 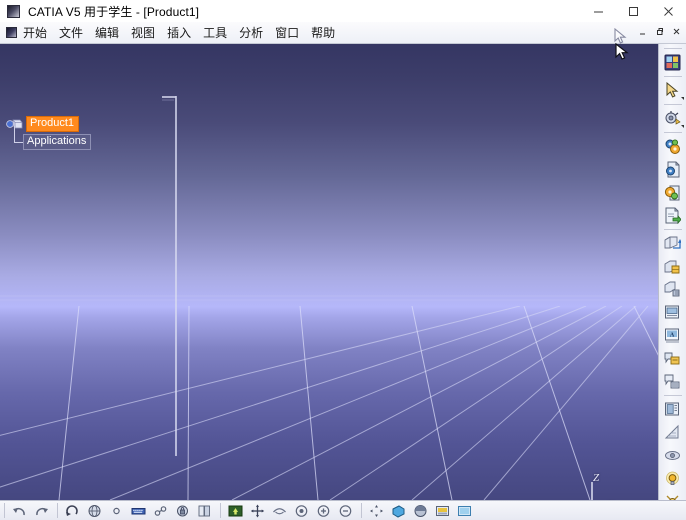 I want to click on menu-insert: 插入, so click(x=180, y=33).